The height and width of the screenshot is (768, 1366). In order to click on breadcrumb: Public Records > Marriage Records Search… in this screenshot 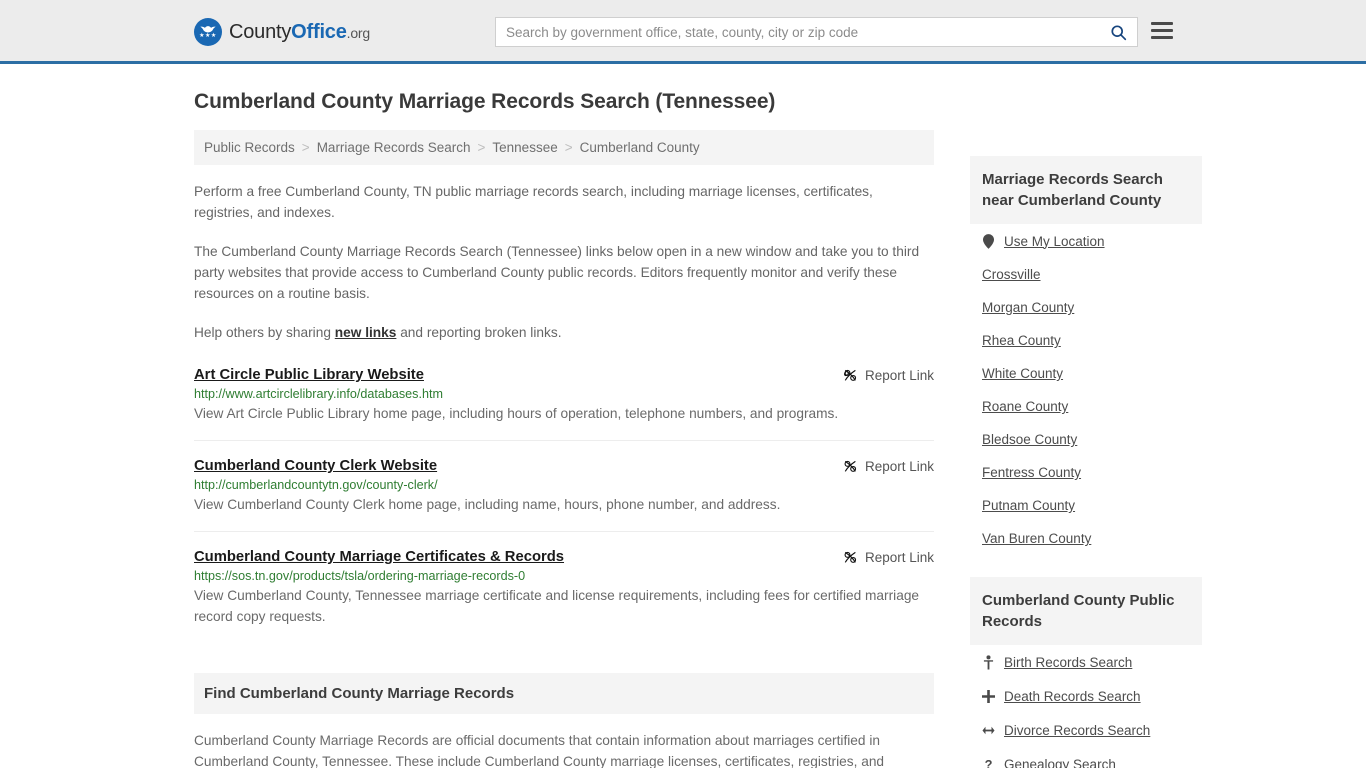, I will do `click(564, 147)`.